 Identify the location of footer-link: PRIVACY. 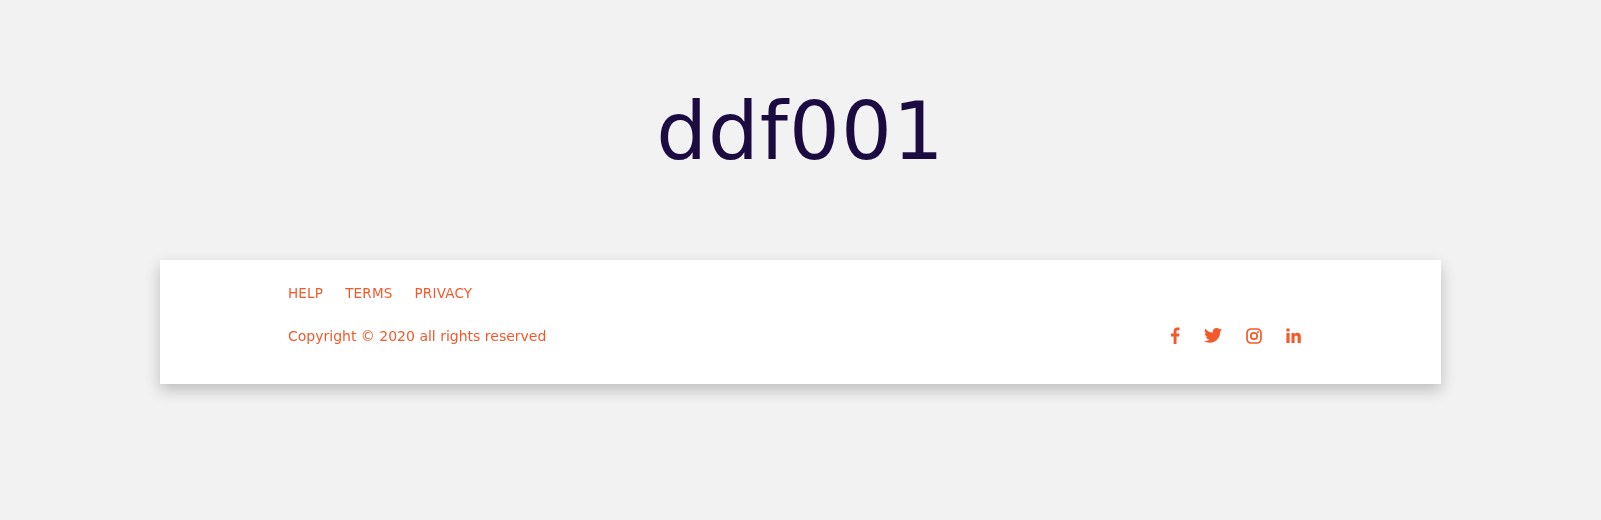
(443, 293).